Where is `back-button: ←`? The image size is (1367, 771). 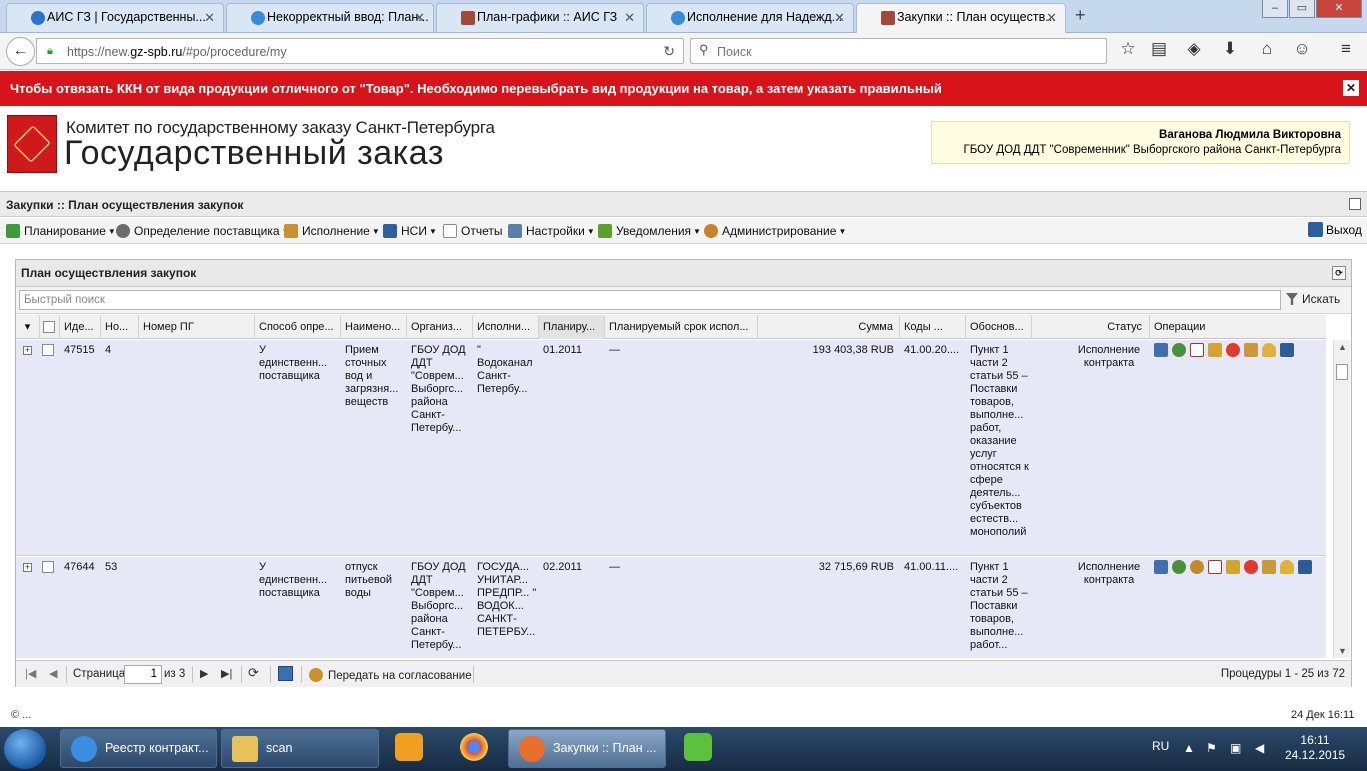 back-button: ← is located at coordinates (20, 51).